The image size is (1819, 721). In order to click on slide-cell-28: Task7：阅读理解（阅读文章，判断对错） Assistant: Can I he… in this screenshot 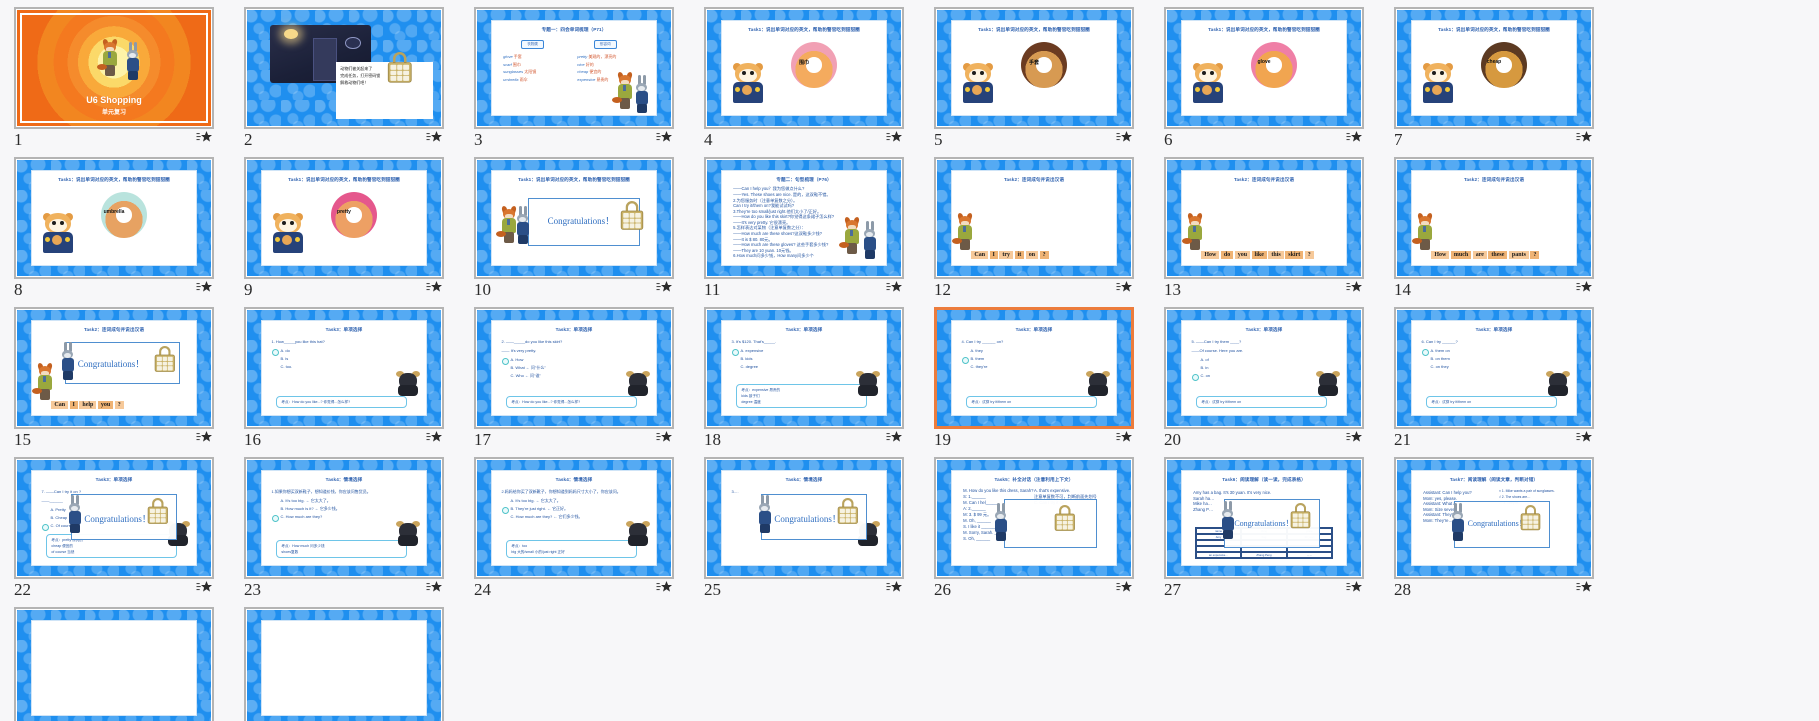, I will do `click(1495, 527)`.